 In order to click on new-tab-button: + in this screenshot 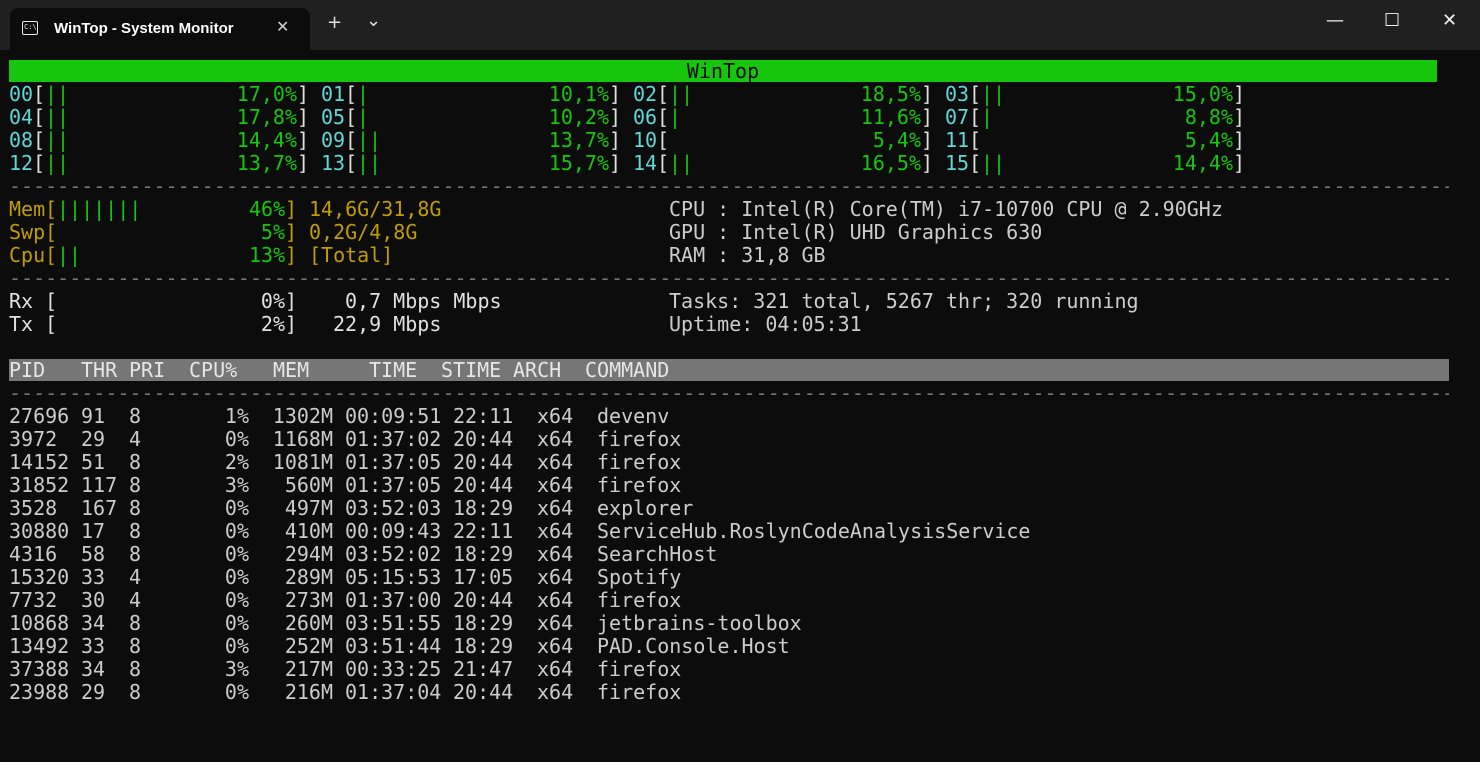, I will do `click(334, 22)`.